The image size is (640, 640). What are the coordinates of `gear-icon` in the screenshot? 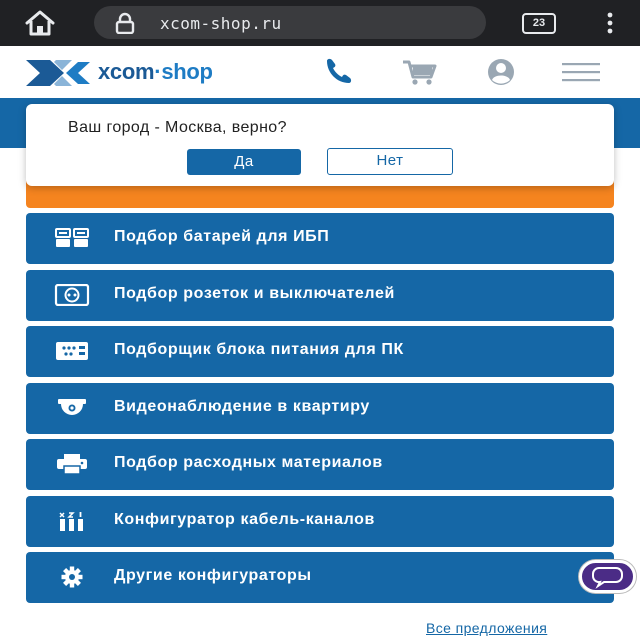 It's located at (72, 577).